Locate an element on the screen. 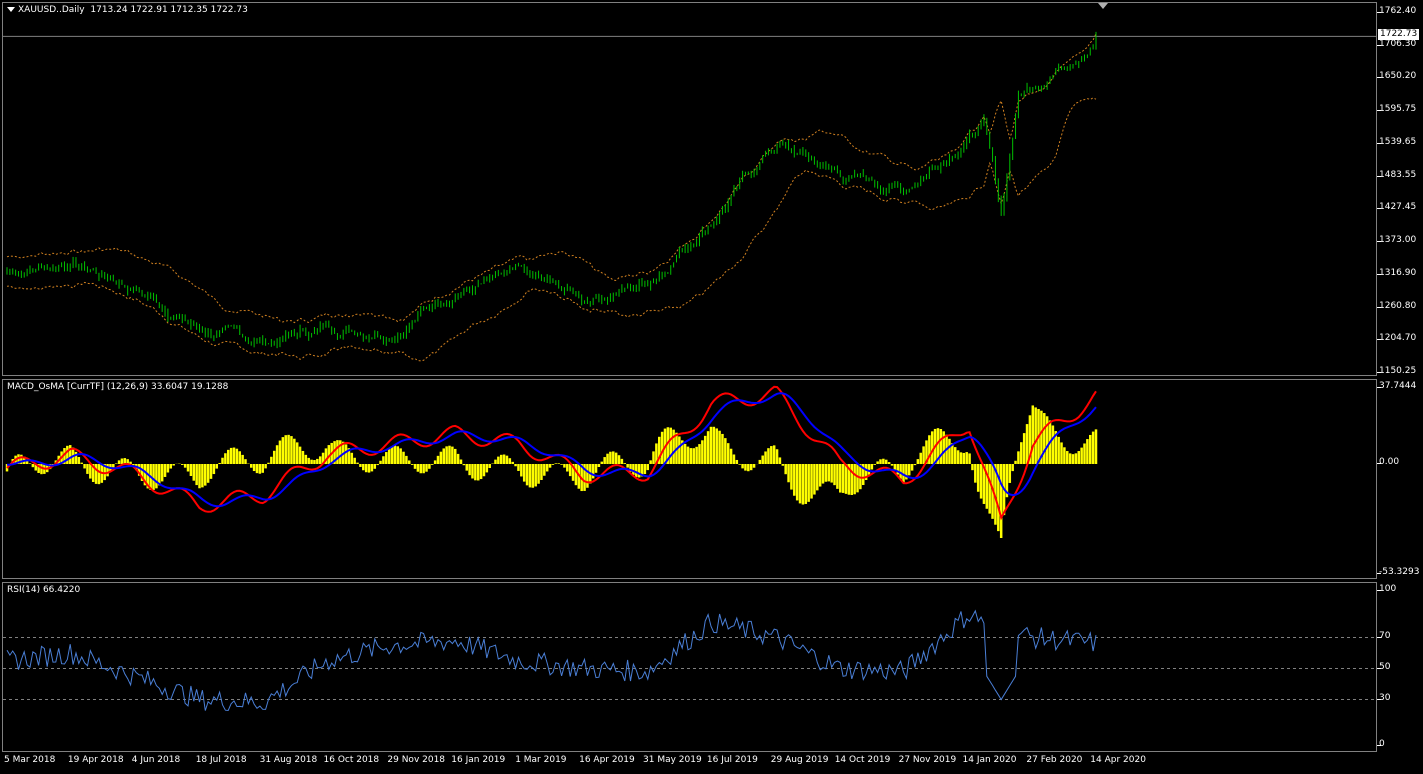 The image size is (1423, 774). rsi-tick-label: 0 is located at coordinates (1382, 744).